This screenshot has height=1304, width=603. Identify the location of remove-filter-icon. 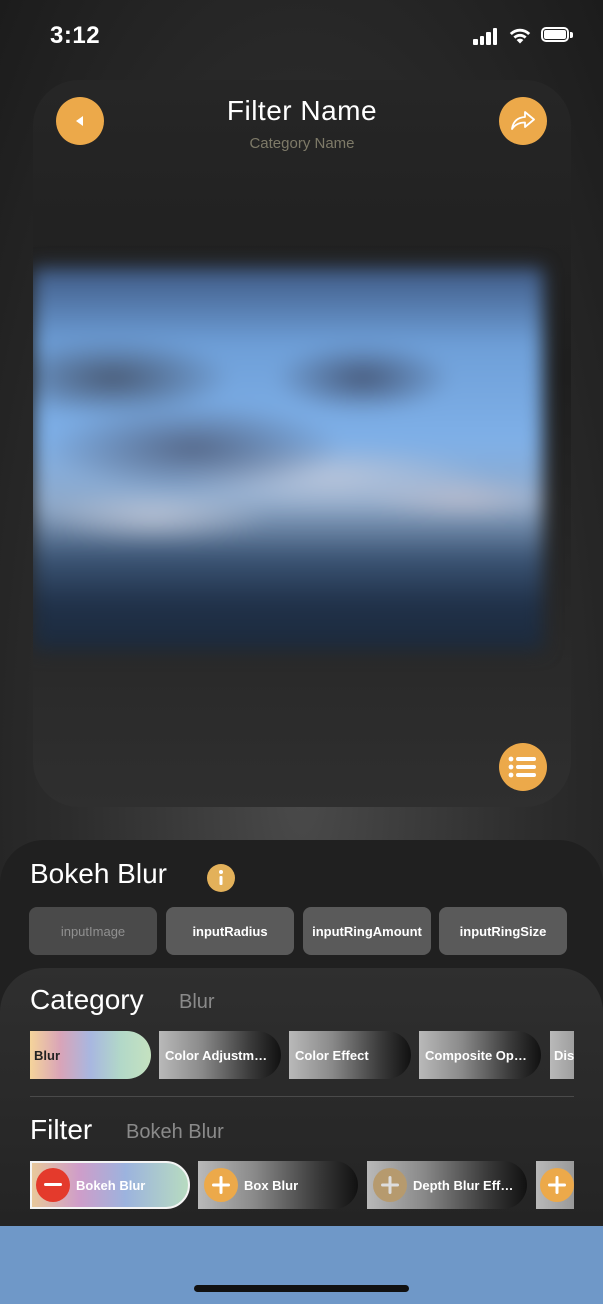
(53, 1185).